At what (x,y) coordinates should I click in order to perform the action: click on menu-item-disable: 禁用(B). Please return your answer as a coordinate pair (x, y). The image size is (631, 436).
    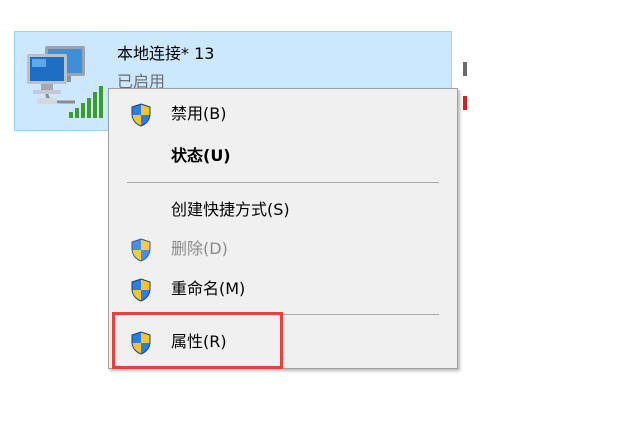
    Looking at the image, I should click on (283, 114).